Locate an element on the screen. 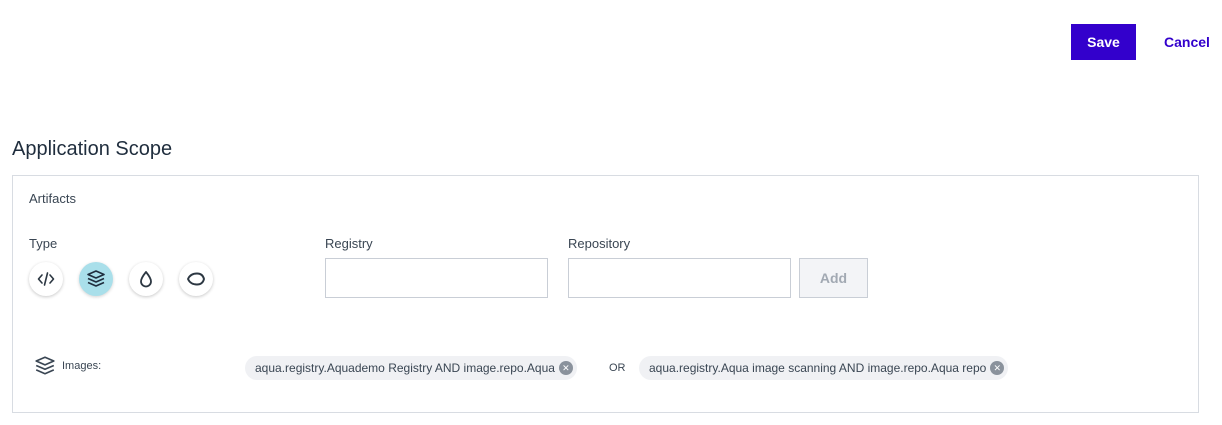 The image size is (1222, 425). section-title: Application Scope is located at coordinates (92, 149).